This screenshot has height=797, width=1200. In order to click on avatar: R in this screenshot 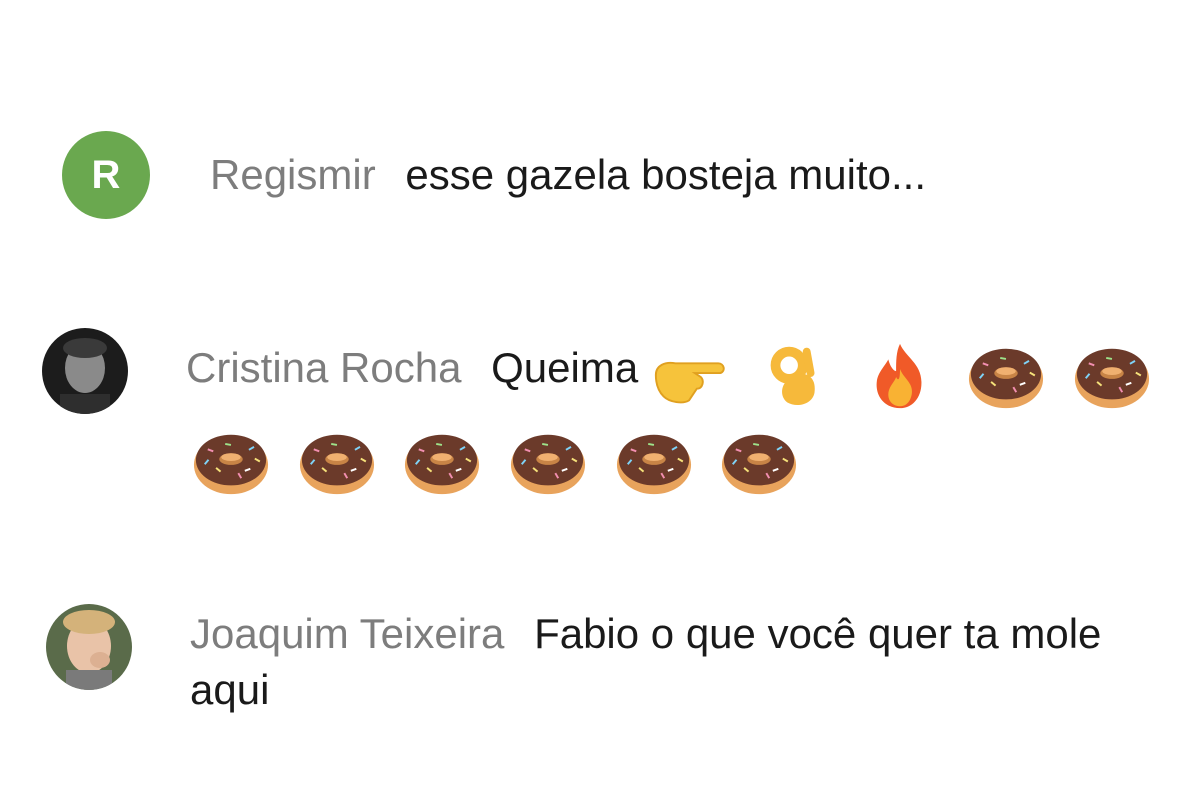, I will do `click(106, 175)`.